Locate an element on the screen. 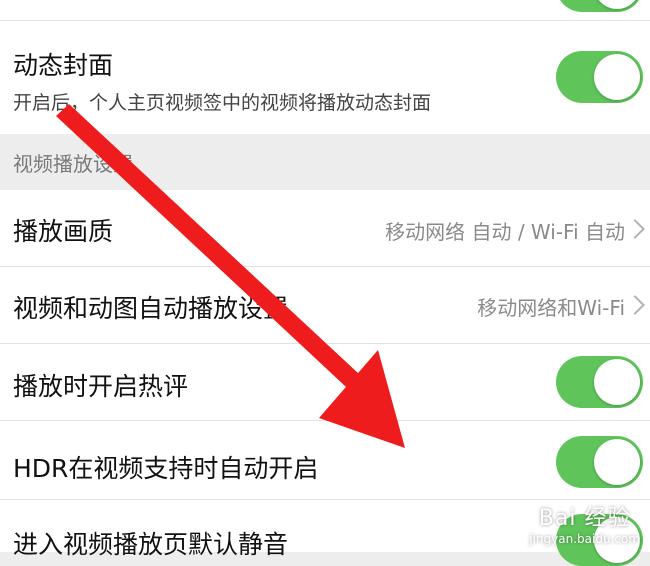  baidu-jingyan-watermark: Bai 经验 jingyan.baidu.com is located at coordinates (584, 523).